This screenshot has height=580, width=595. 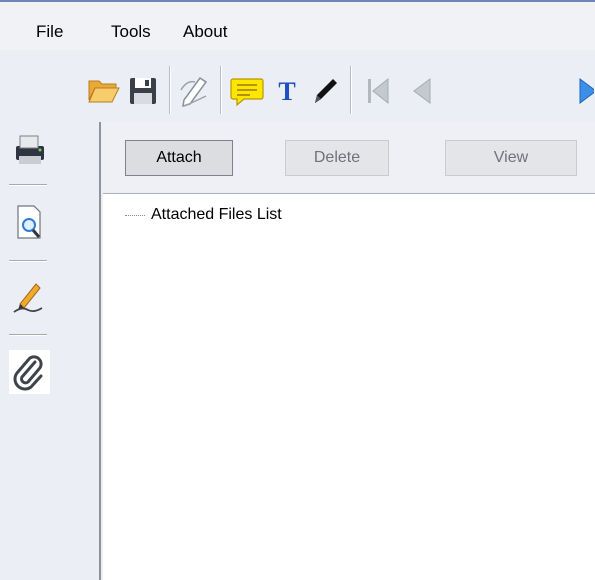 I want to click on text-icon: T, so click(x=287, y=90).